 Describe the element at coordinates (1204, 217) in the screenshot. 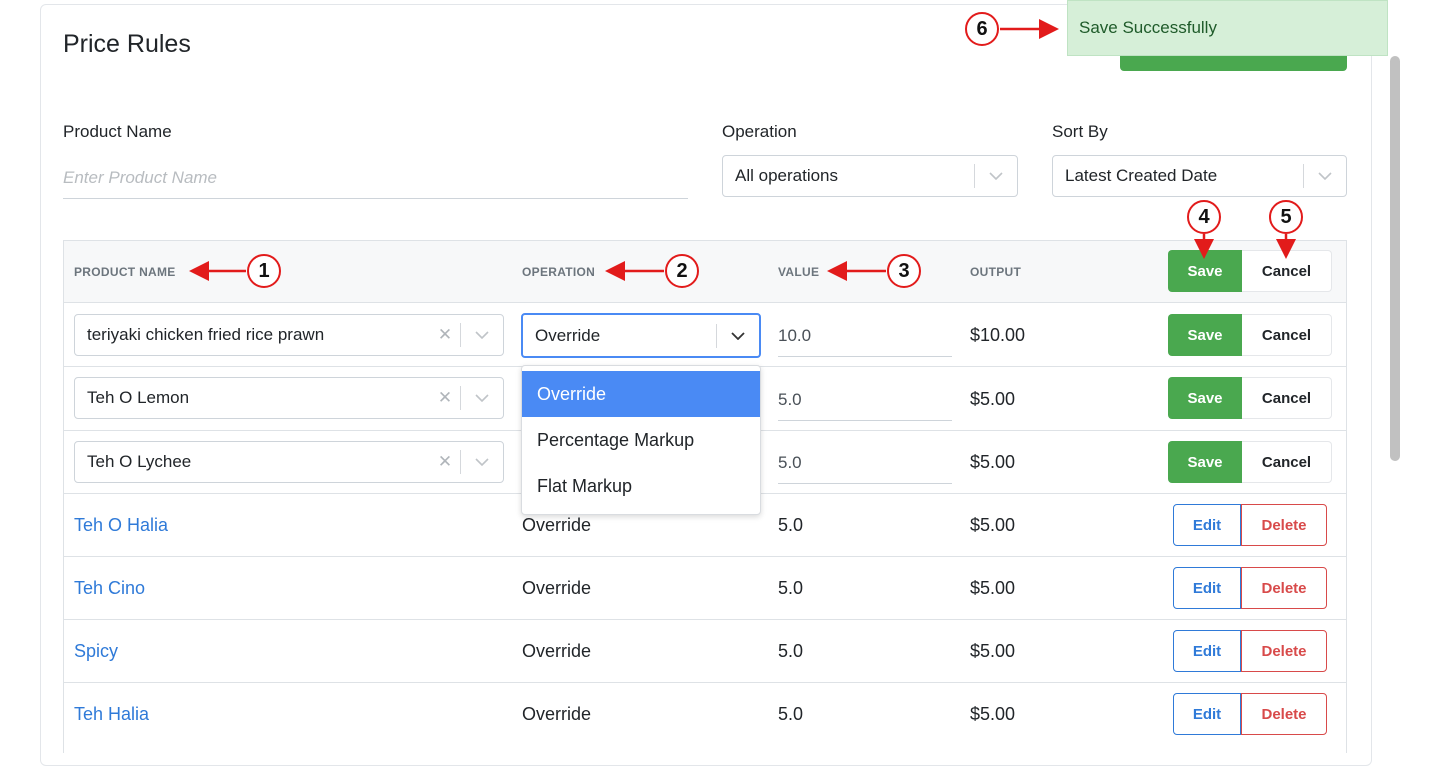

I see `annotation-marker-4: 4` at that location.